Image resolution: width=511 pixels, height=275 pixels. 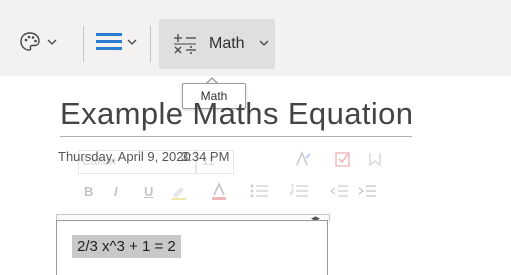 I want to click on style-format-icon, so click(x=303, y=159).